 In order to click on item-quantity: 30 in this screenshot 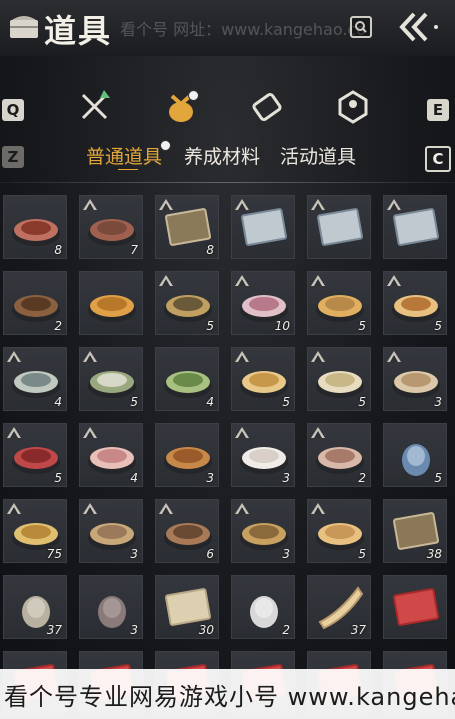, I will do `click(206, 630)`.